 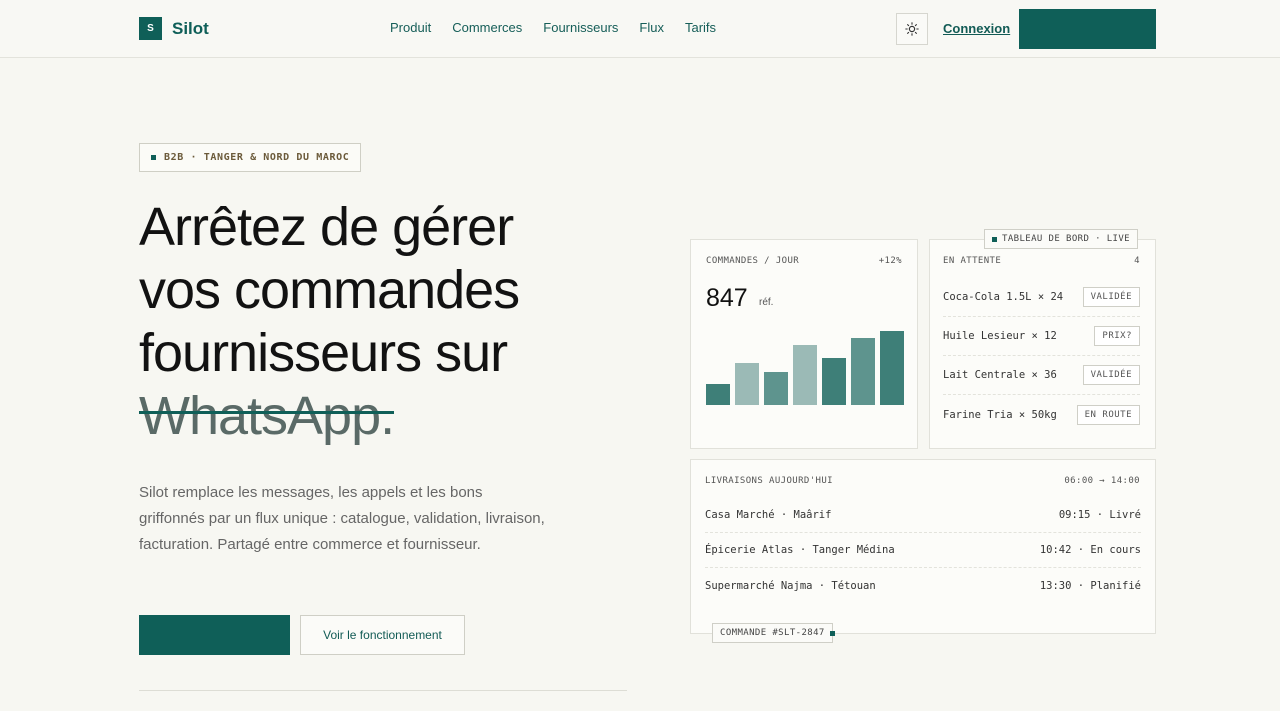 I want to click on nav-fournisseurs: Fournisseurs, so click(x=580, y=27).